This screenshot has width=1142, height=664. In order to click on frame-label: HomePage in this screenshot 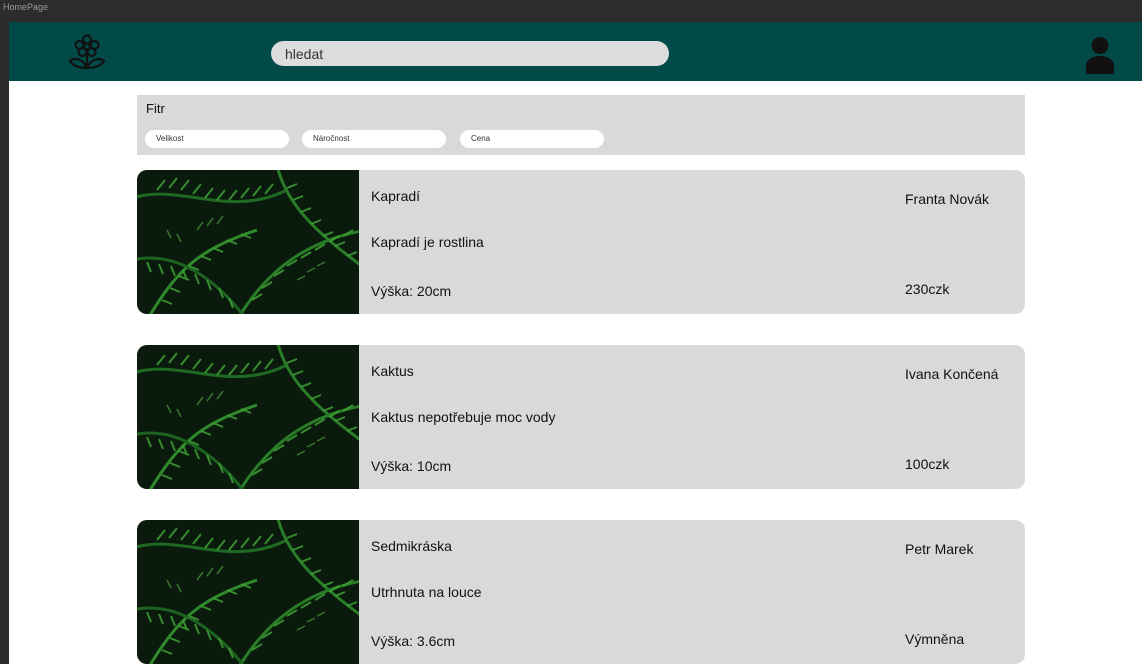, I will do `click(571, 11)`.